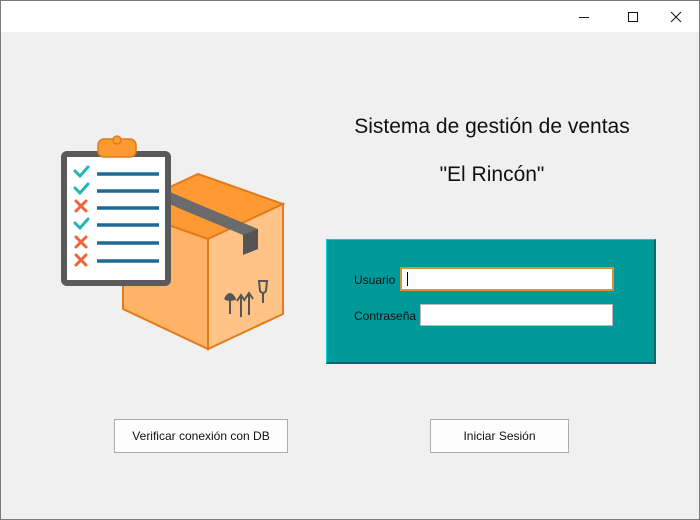  Describe the element at coordinates (507, 279) in the screenshot. I see `username-input` at that location.